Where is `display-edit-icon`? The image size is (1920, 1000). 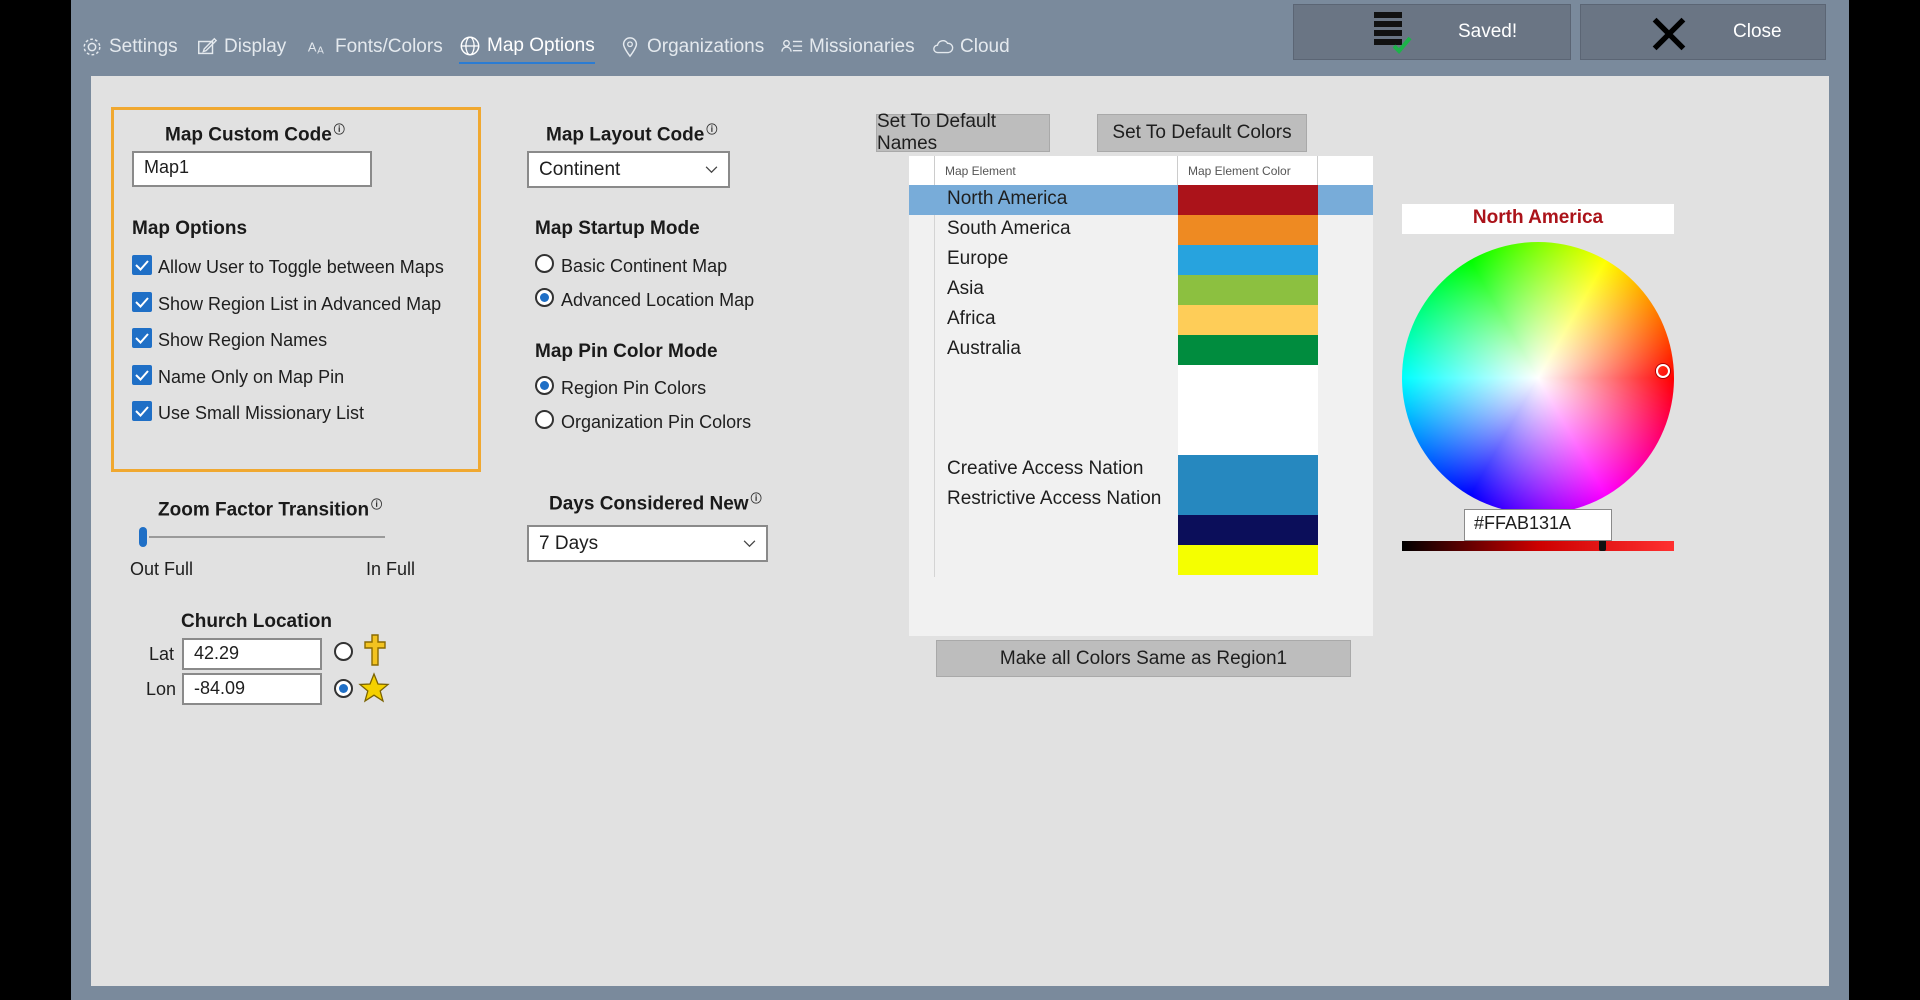
display-edit-icon is located at coordinates (208, 46).